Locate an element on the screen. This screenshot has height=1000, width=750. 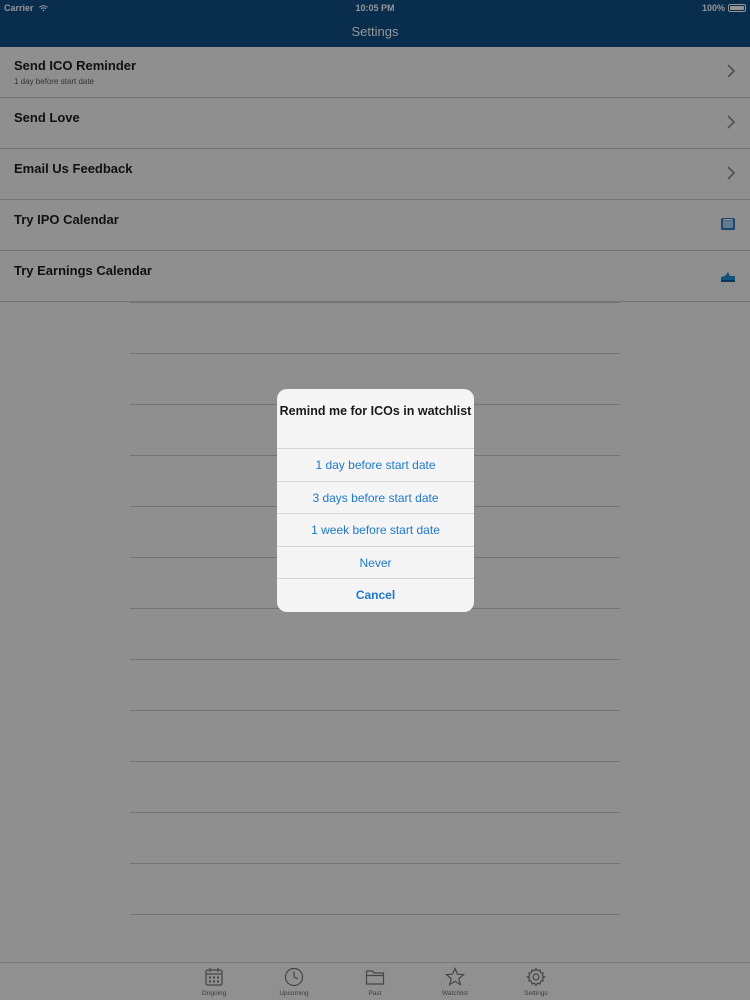
option-3-days-before: 3 days before start date is located at coordinates (375, 498).